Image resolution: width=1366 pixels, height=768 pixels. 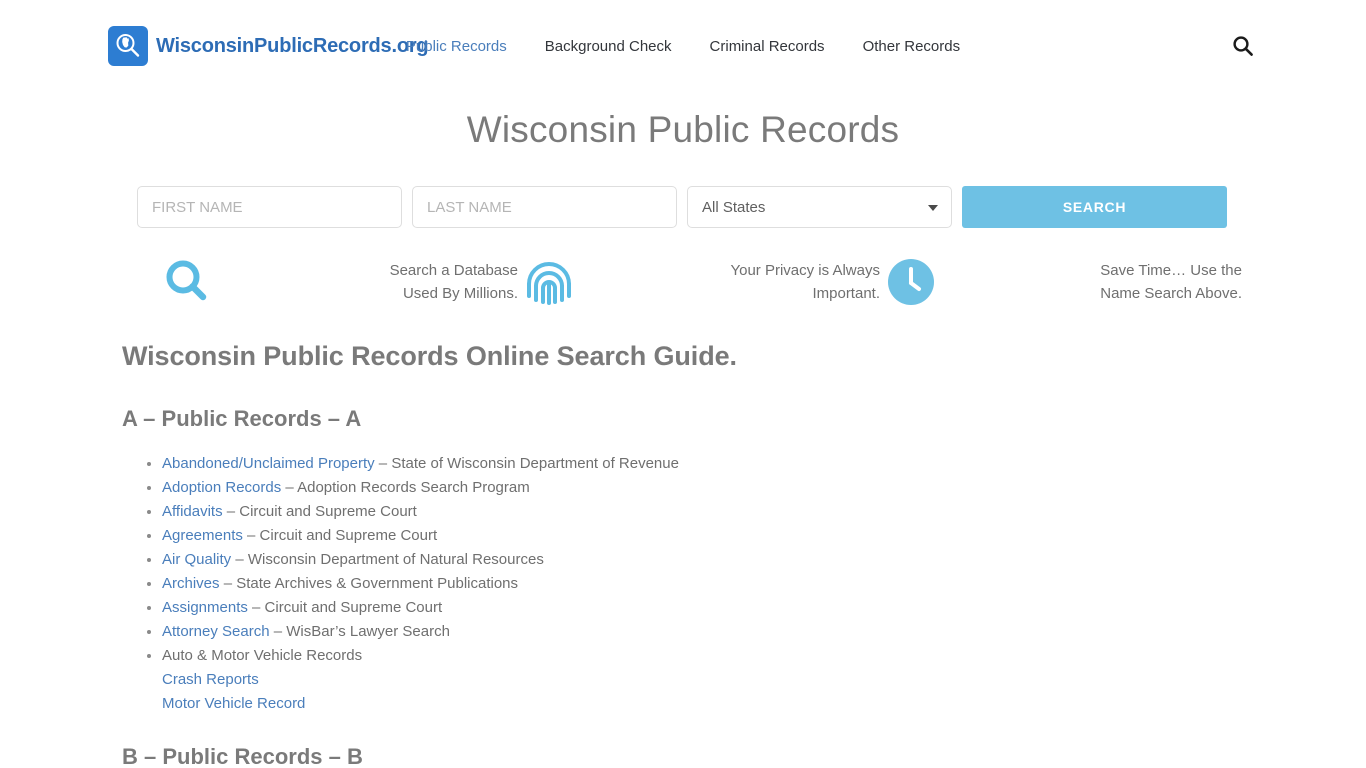 What do you see at coordinates (704, 704) in the screenshot?
I see `list-item: Motor Vehicle Record` at bounding box center [704, 704].